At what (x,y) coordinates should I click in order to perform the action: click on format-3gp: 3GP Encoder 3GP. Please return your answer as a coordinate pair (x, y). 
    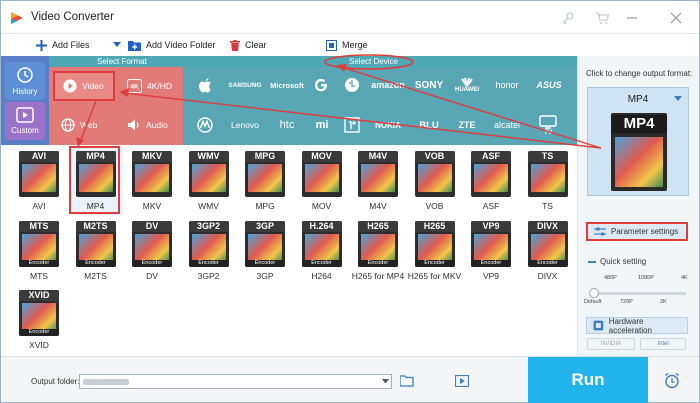
    Looking at the image, I should click on (265, 251).